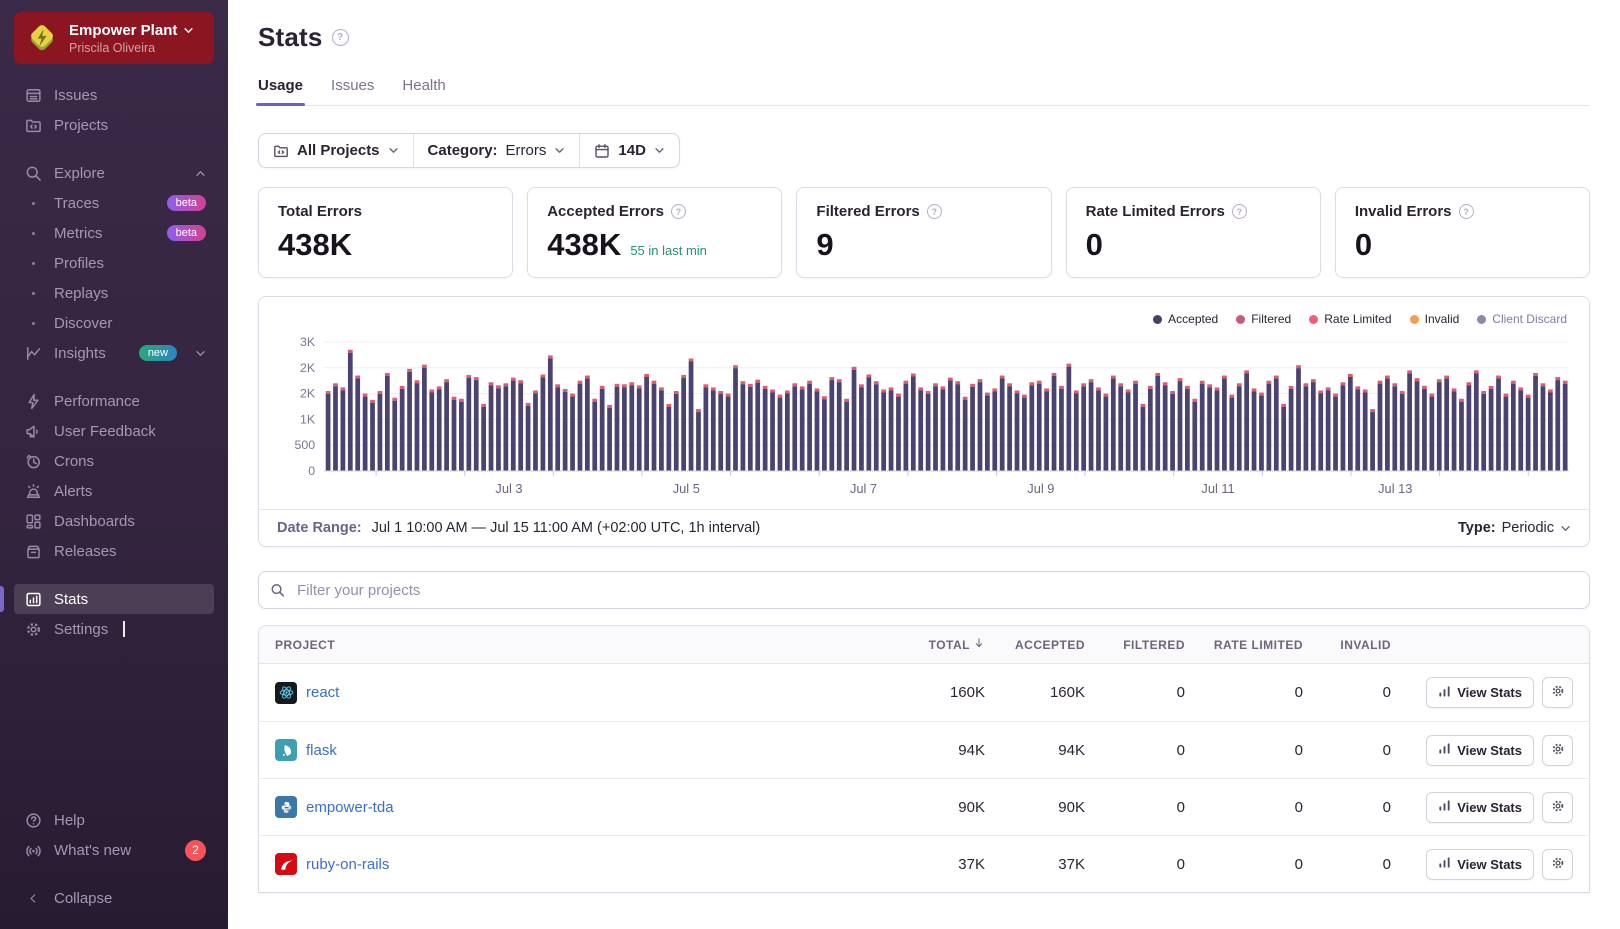 This screenshot has height=929, width=1620. What do you see at coordinates (1135, 645) in the screenshot?
I see `column-header-filtered: FILTERED` at bounding box center [1135, 645].